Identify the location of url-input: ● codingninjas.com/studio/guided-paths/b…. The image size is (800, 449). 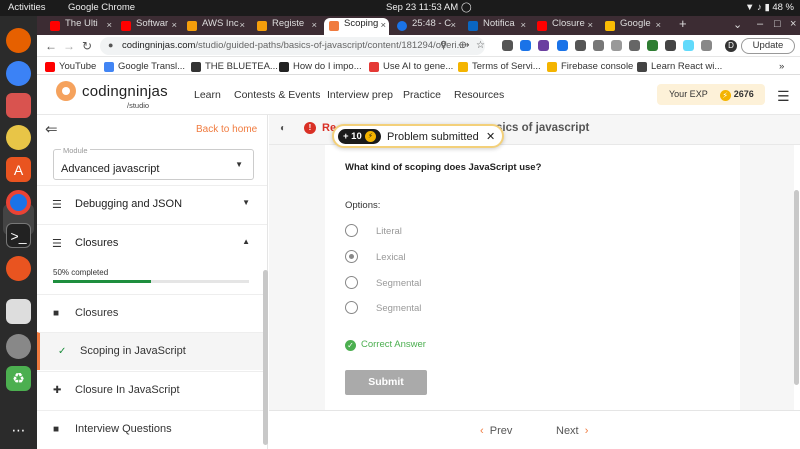
(292, 46).